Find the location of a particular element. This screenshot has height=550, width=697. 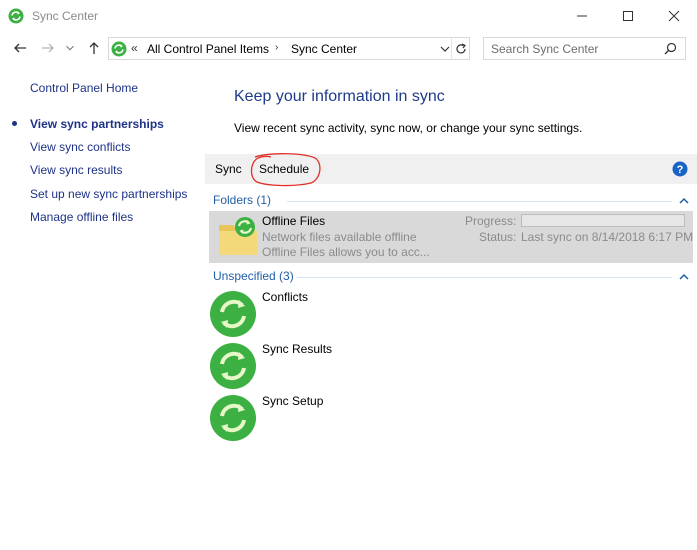

maximize-icon is located at coordinates (628, 16).